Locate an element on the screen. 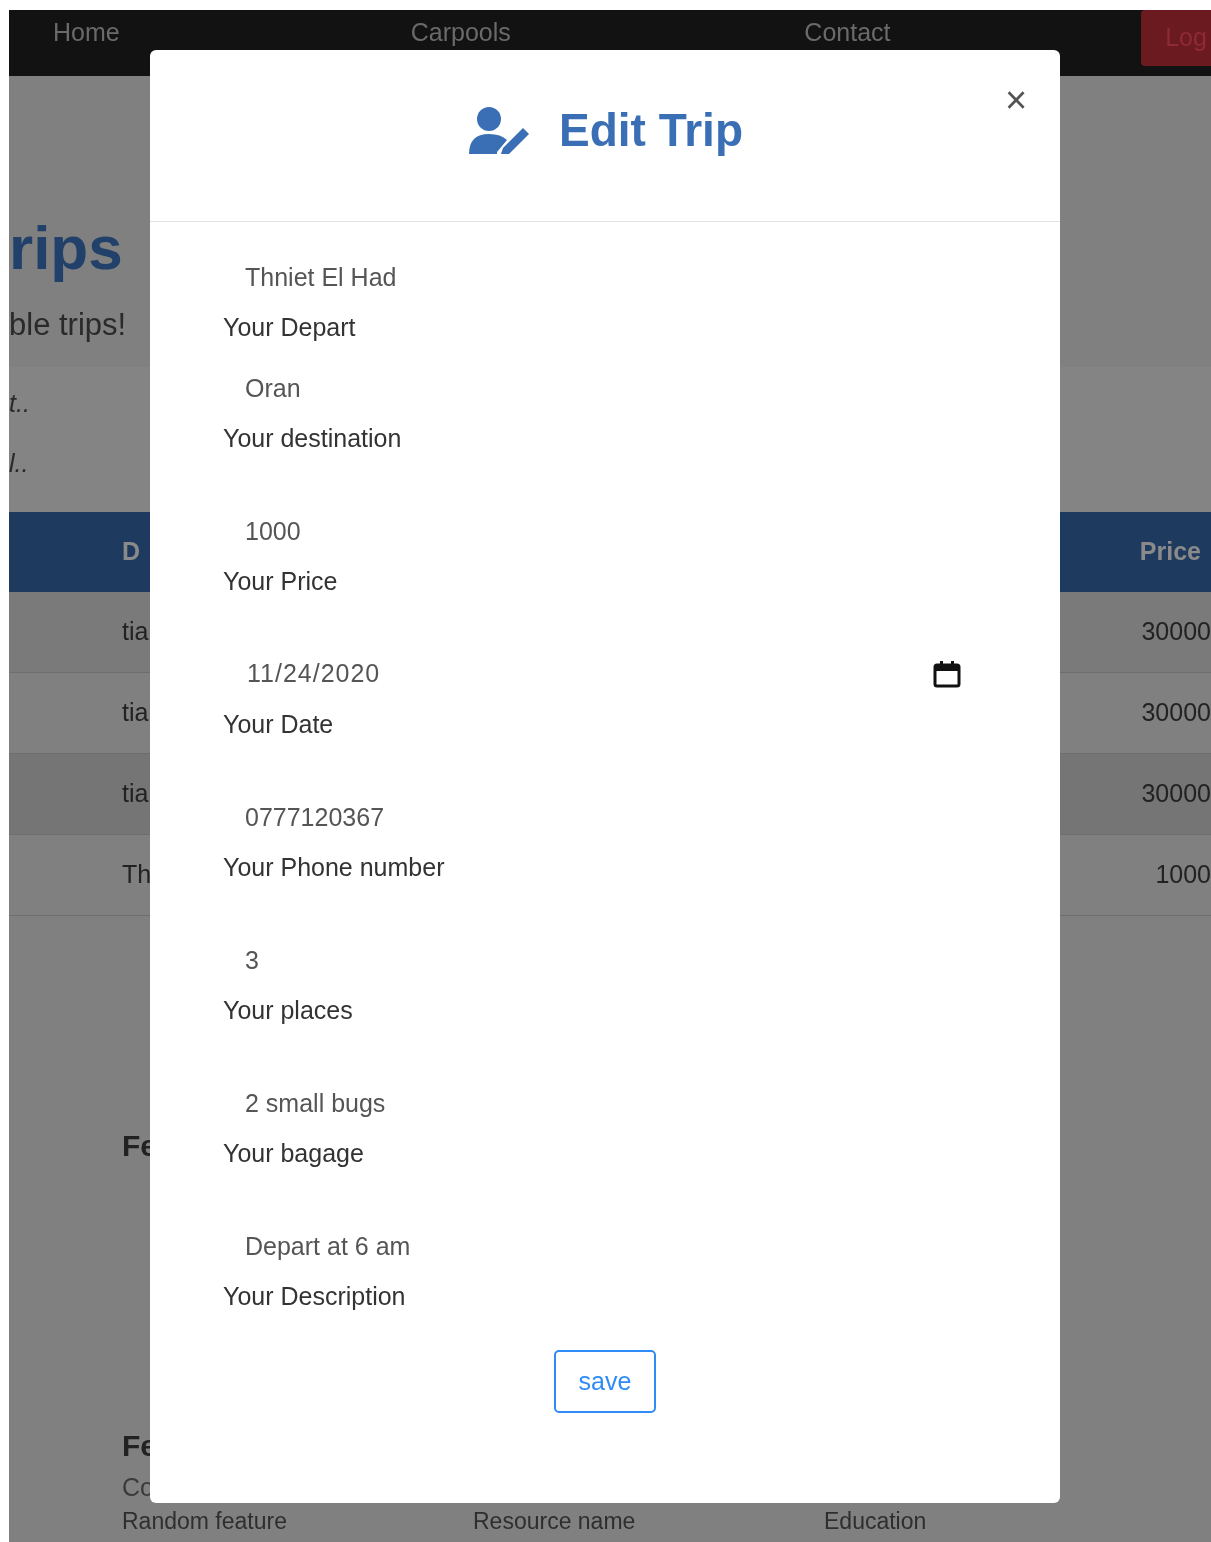 This screenshot has width=1211, height=1542. field-label: Your Phone number is located at coordinates (334, 867).